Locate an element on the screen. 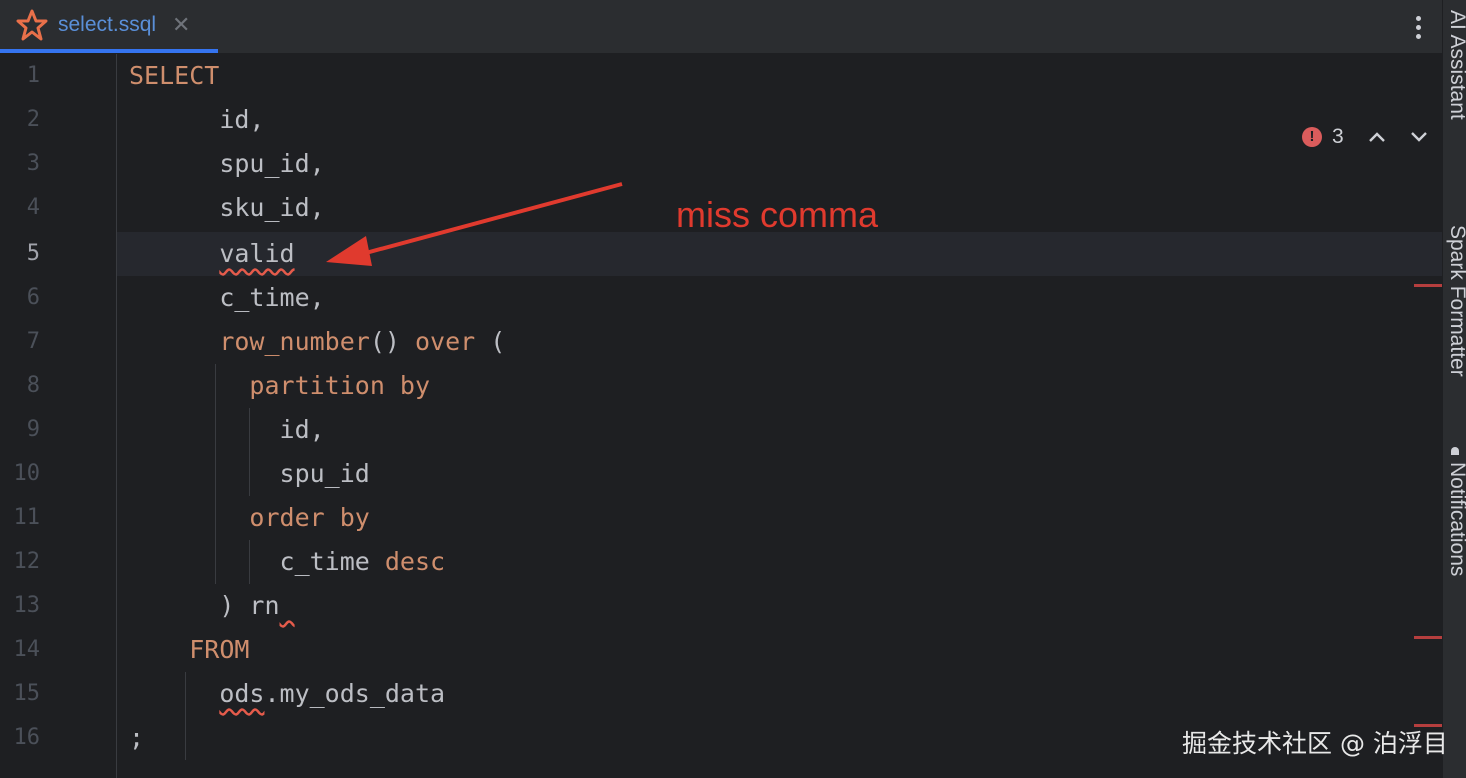 The height and width of the screenshot is (778, 1466). code-token: spu_id is located at coordinates (324, 473).